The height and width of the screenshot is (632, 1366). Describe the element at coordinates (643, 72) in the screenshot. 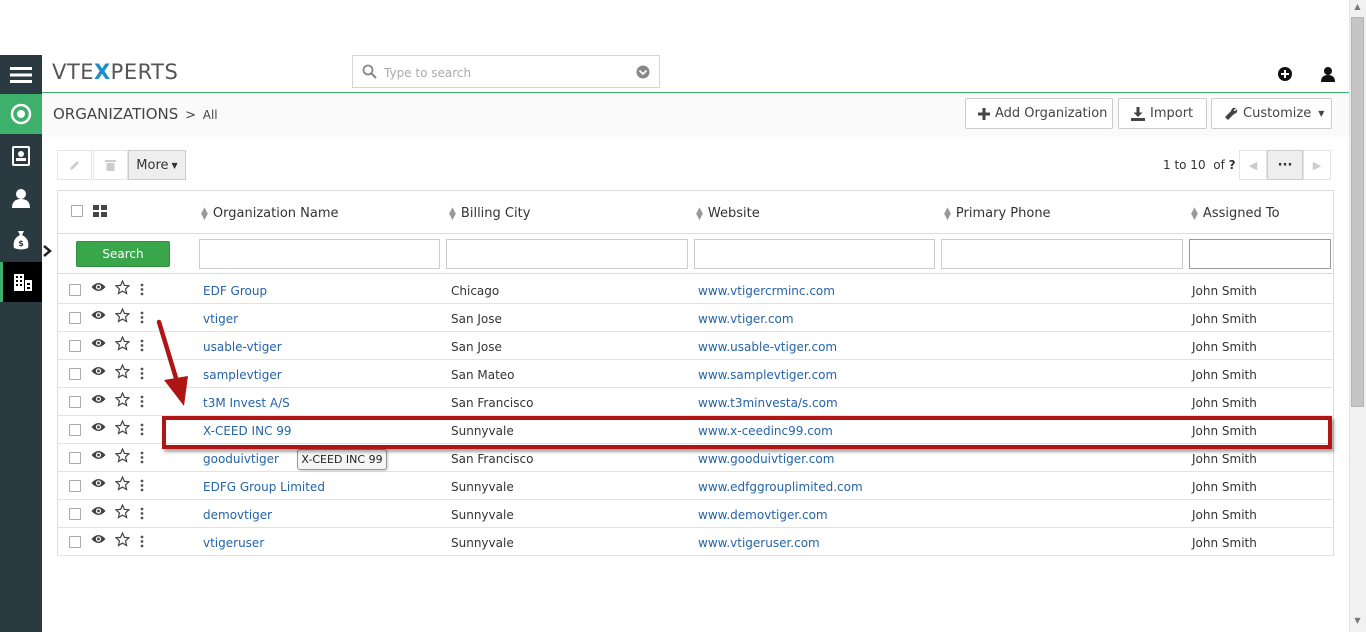

I see `chevron-down-icon` at that location.